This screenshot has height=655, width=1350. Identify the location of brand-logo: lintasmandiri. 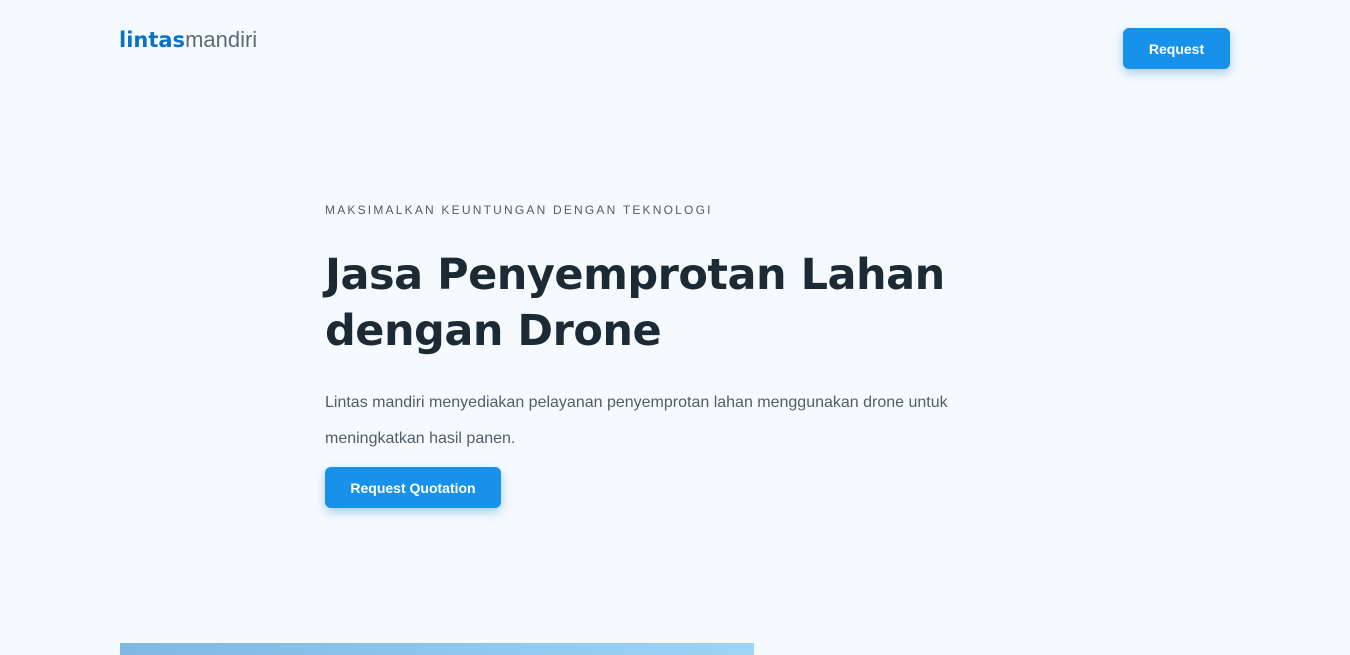
(188, 40).